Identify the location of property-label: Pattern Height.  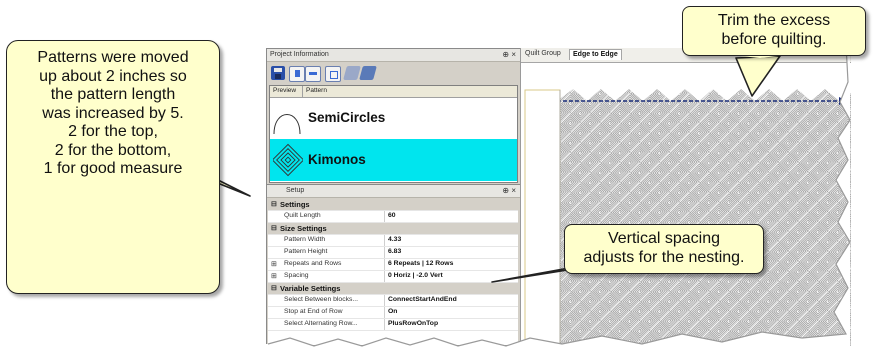
(306, 251).